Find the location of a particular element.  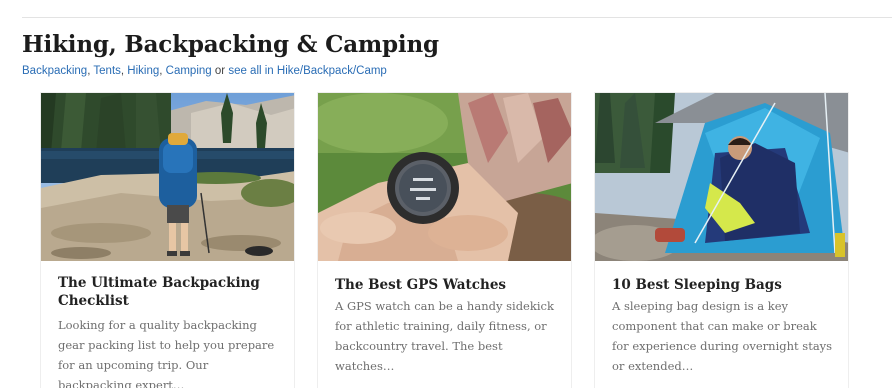

link-camping: Camping is located at coordinates (189, 71).